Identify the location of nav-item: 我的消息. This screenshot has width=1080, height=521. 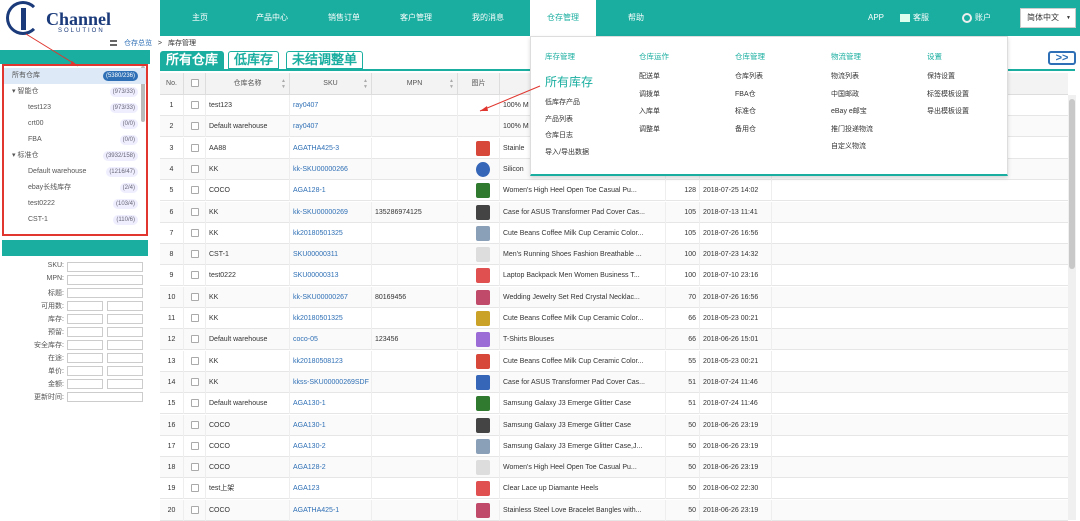
(488, 18).